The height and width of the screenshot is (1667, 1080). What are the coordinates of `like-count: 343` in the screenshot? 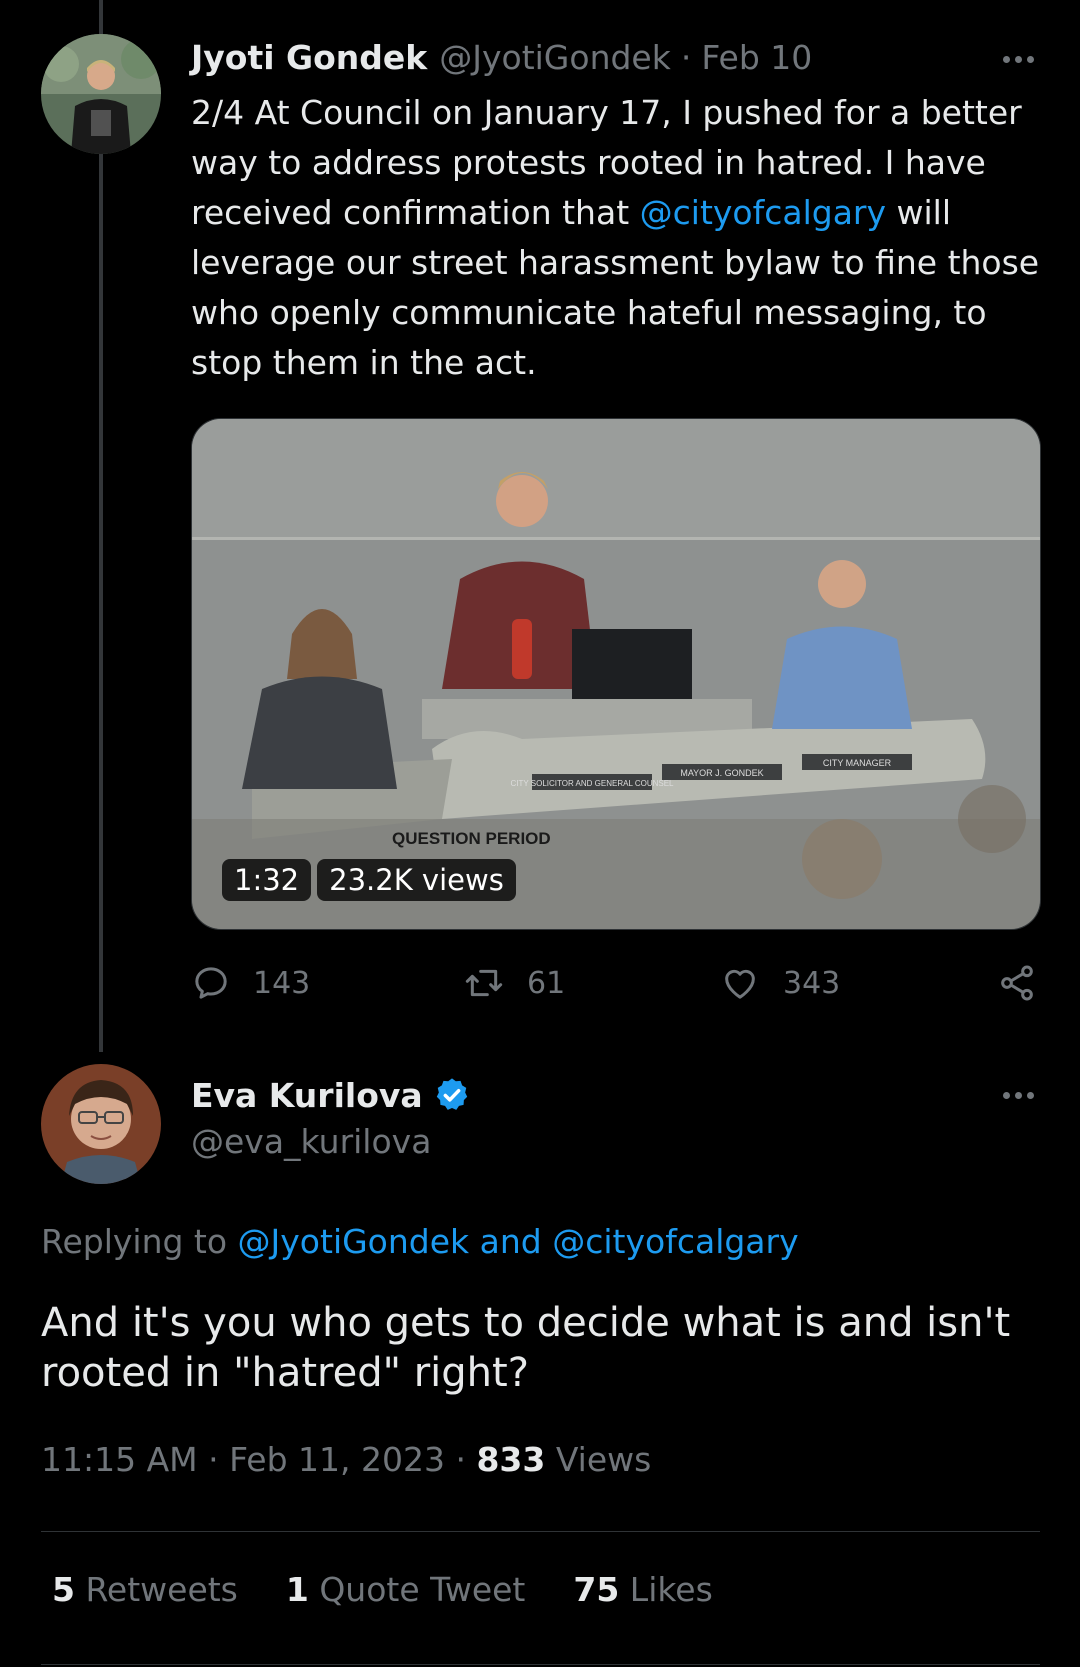 It's located at (812, 983).